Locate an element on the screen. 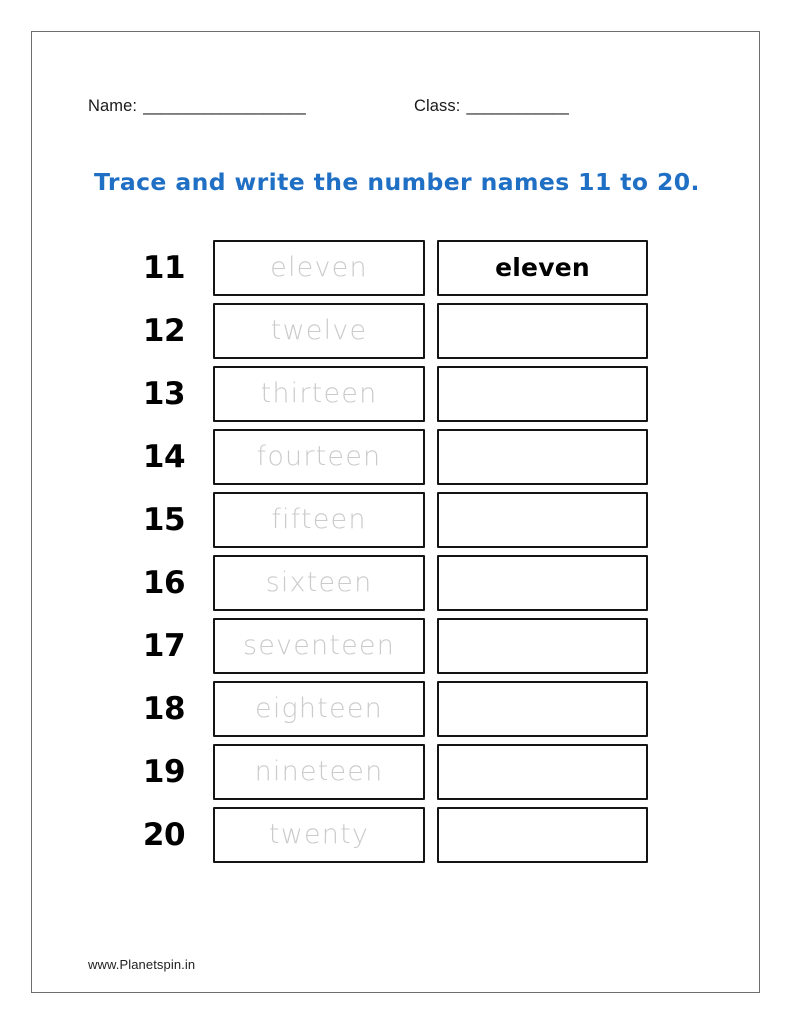 The image size is (791, 1024). trace-word-box: seventeen is located at coordinates (319, 646).